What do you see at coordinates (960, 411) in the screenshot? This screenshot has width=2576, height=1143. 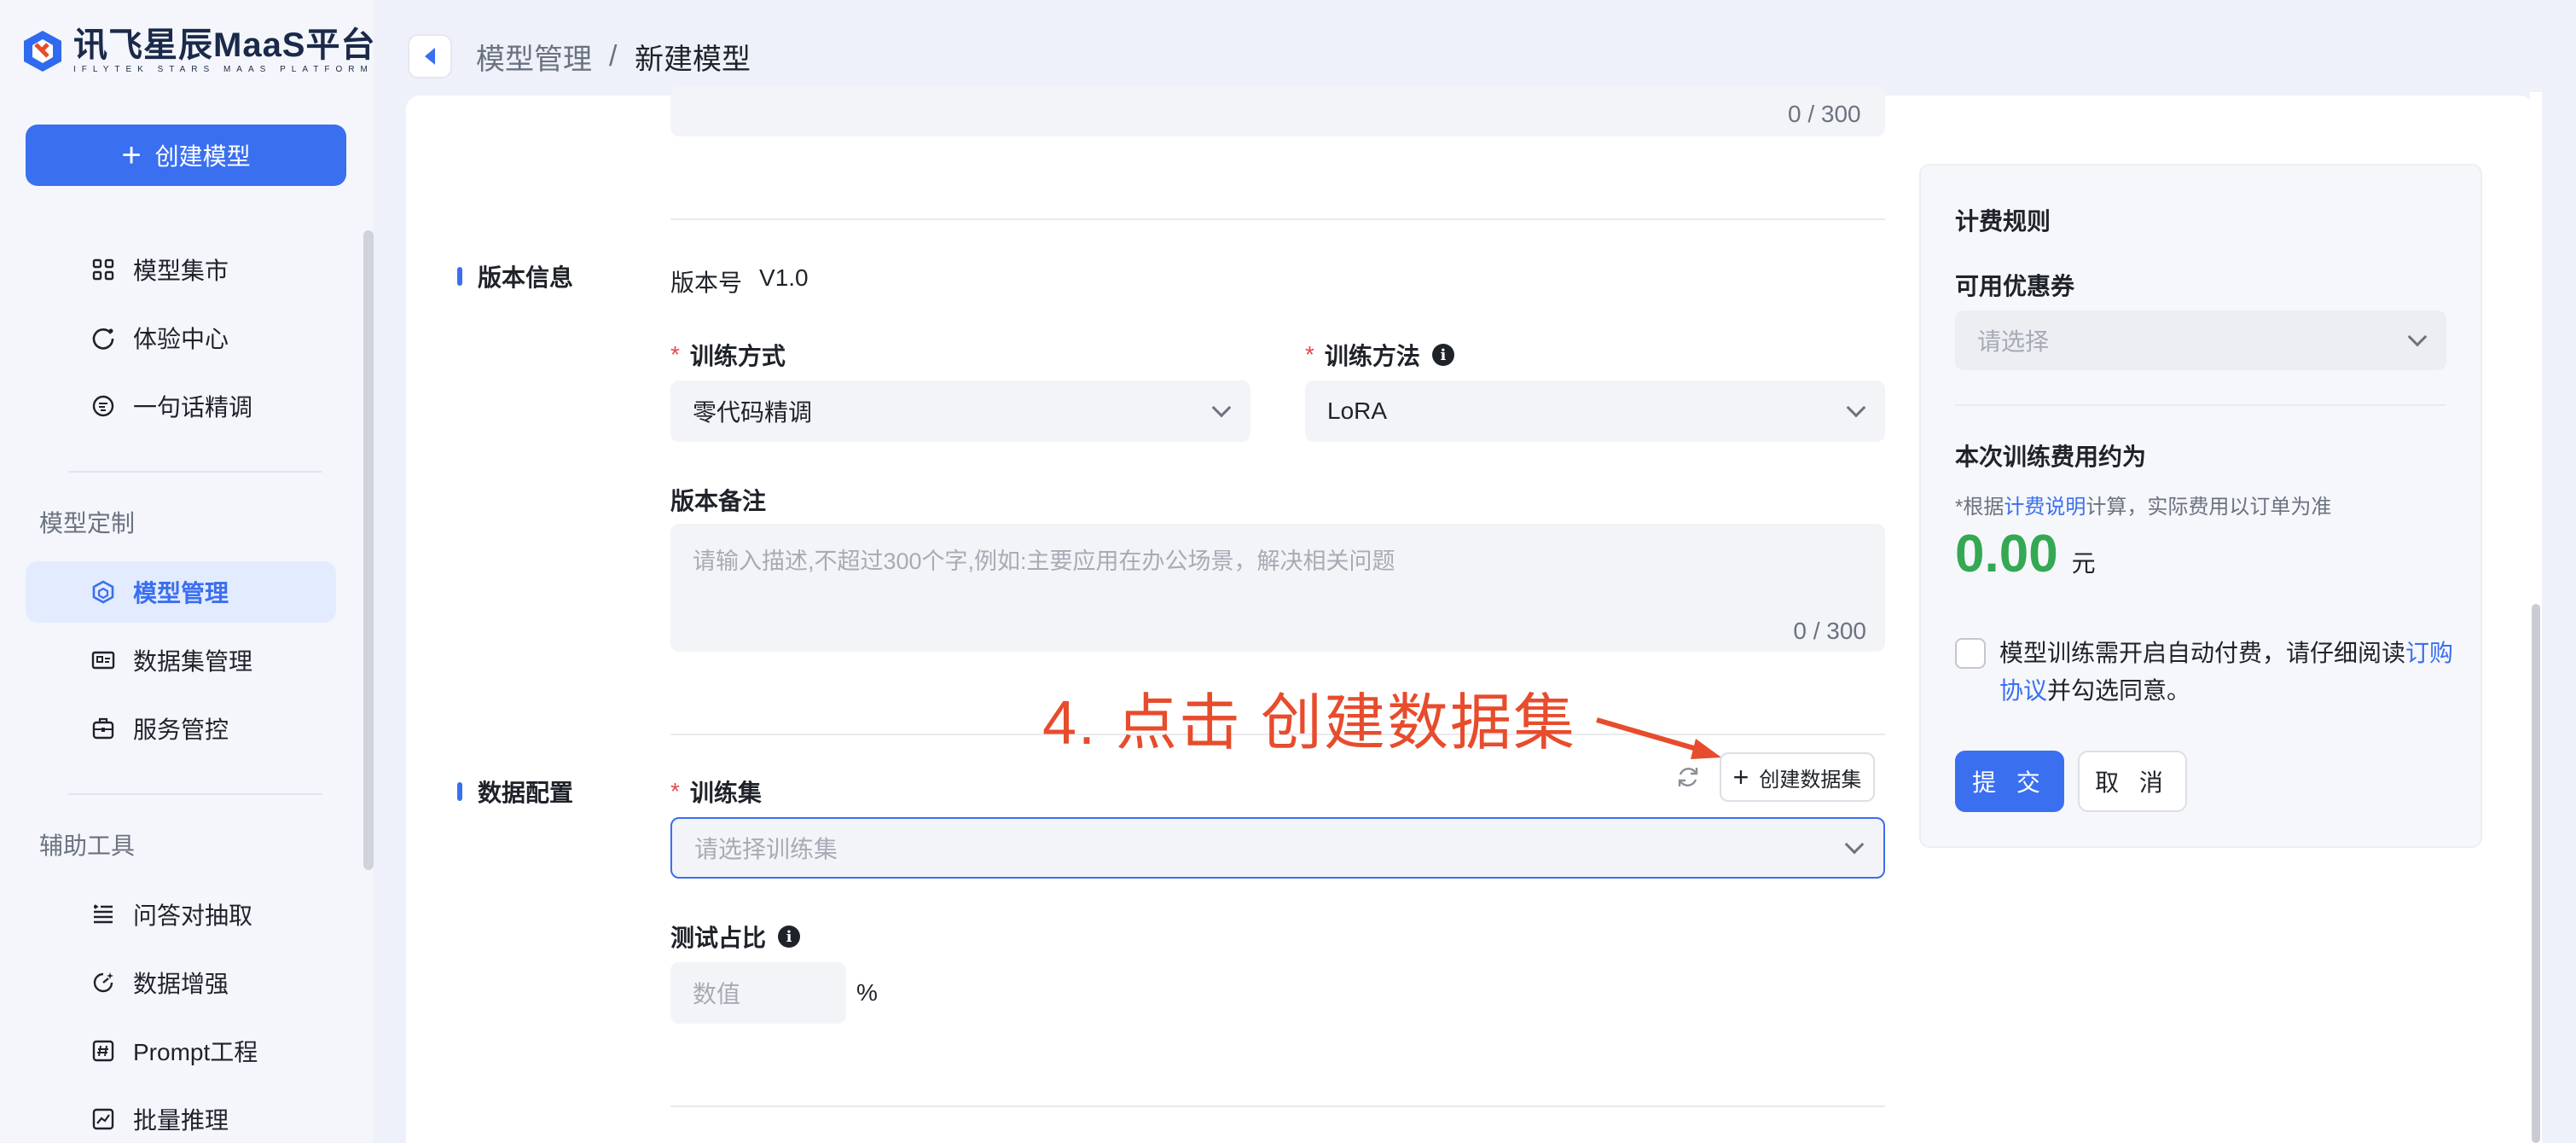 I see `train-mode-select: 零代码精调` at bounding box center [960, 411].